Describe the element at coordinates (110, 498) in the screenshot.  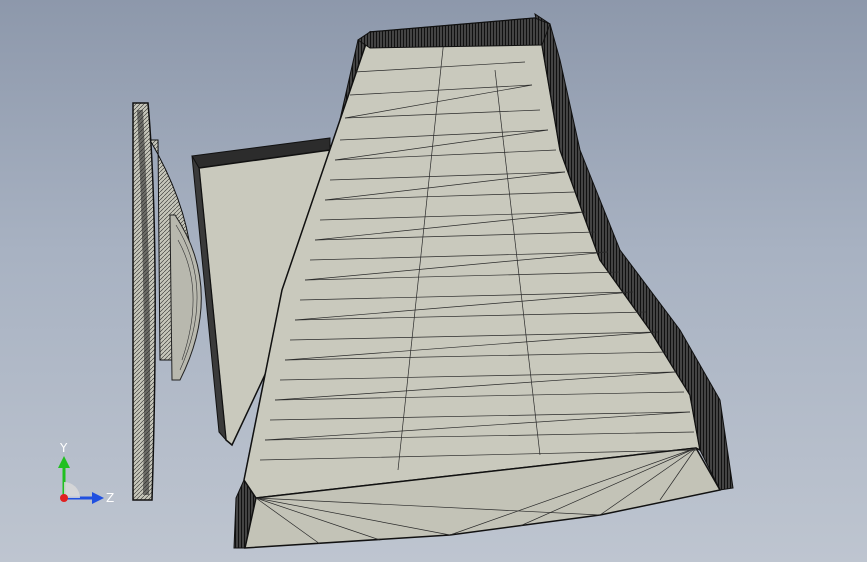
I see `z-axis-label: Z` at that location.